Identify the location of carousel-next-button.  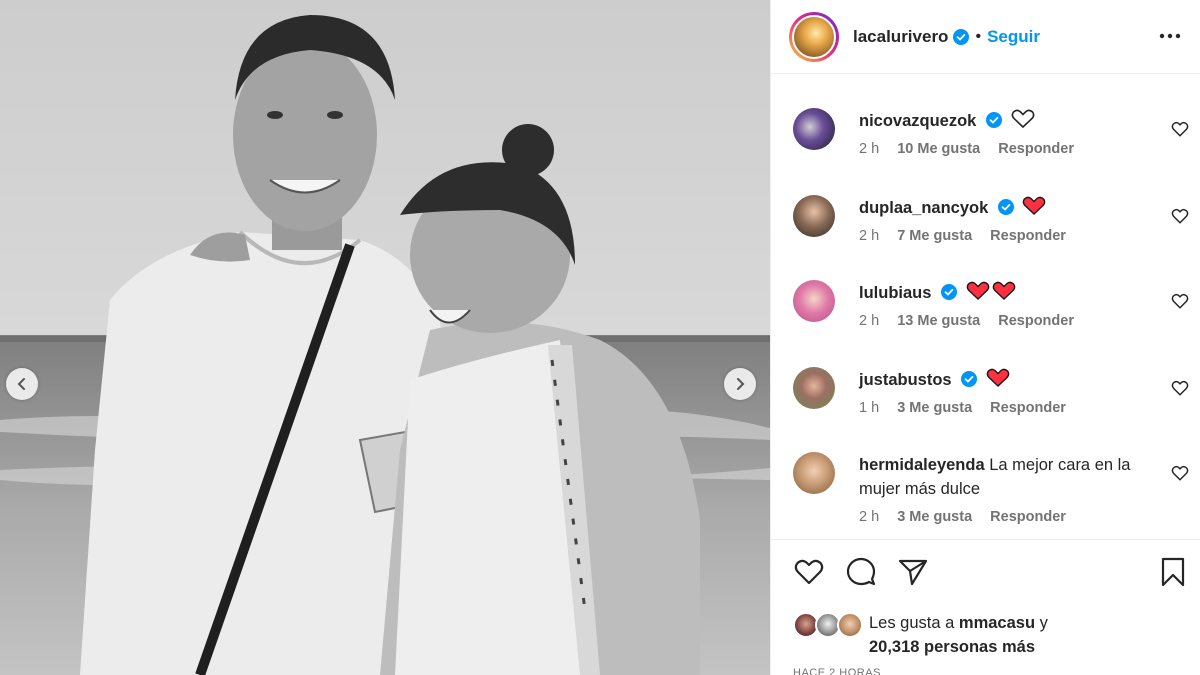
(740, 384).